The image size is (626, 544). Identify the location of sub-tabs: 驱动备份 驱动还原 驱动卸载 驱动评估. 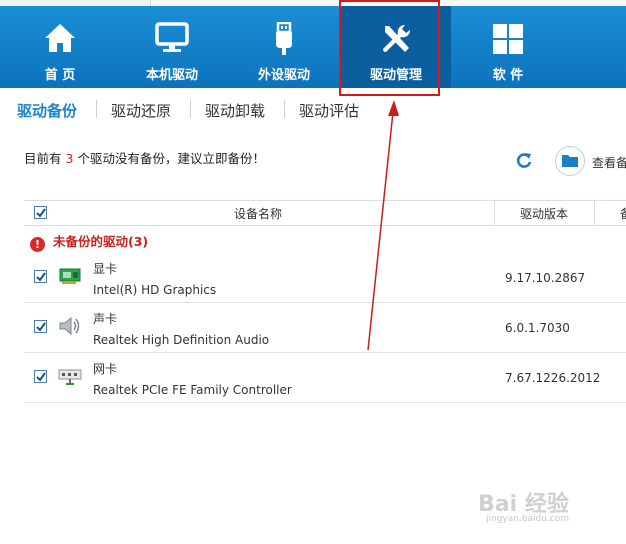
(313, 108).